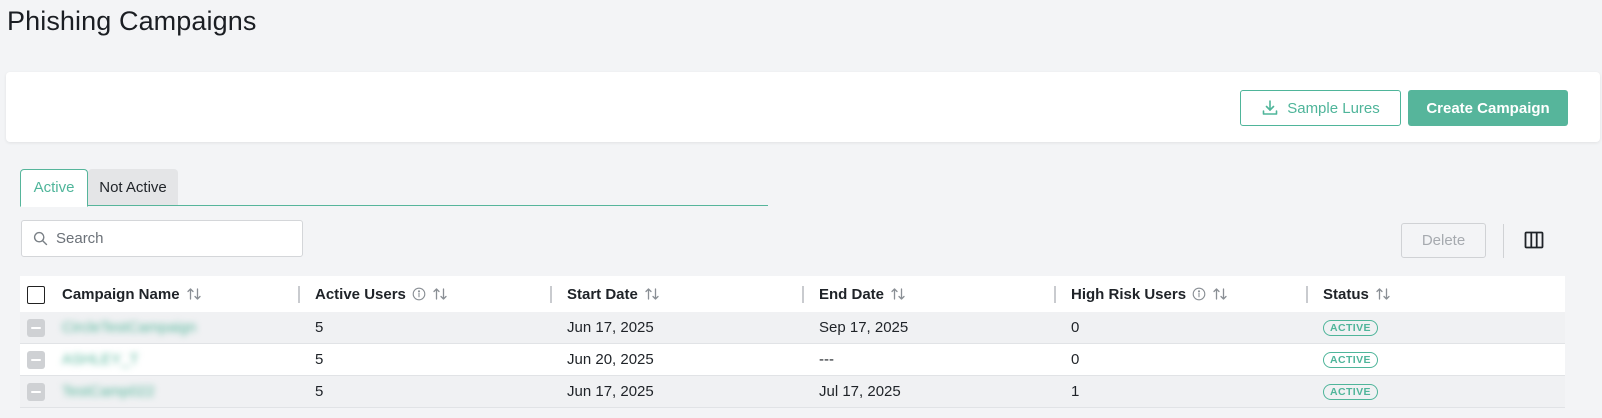 This screenshot has height=418, width=1602. Describe the element at coordinates (613, 294) in the screenshot. I see `header-start-date: Start Date` at that location.